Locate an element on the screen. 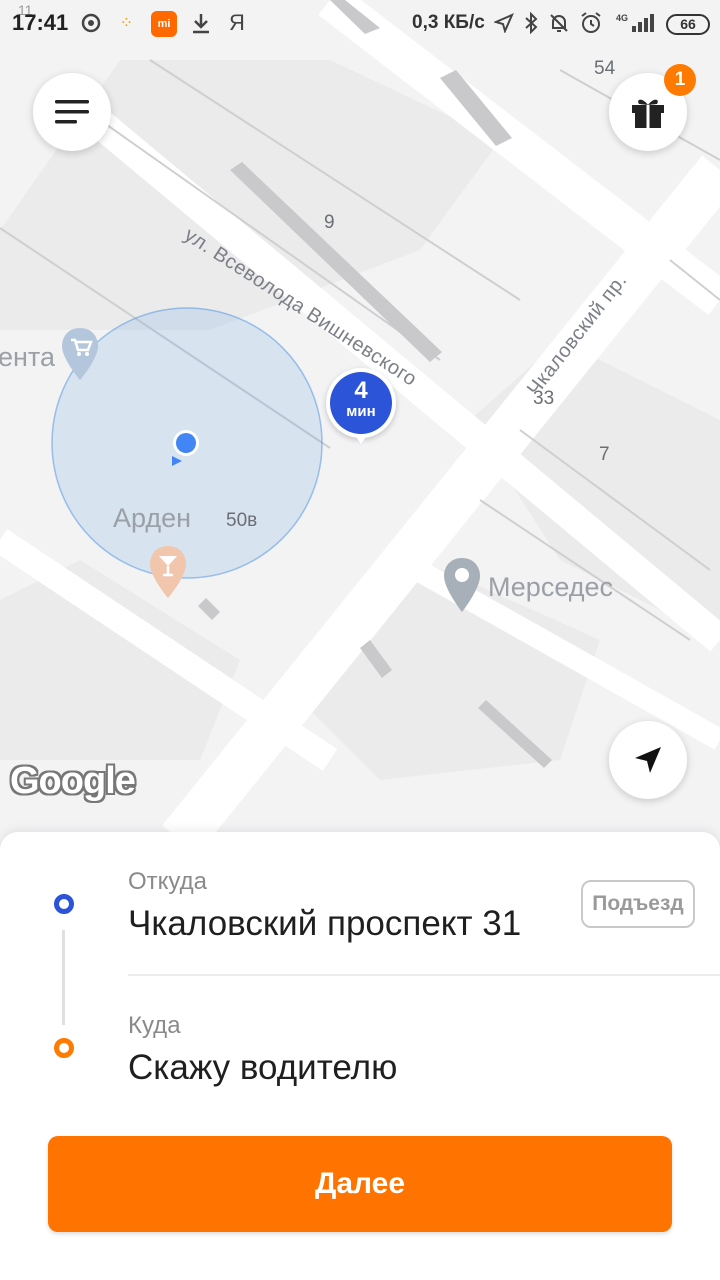  eta-unit: мин is located at coordinates (361, 411).